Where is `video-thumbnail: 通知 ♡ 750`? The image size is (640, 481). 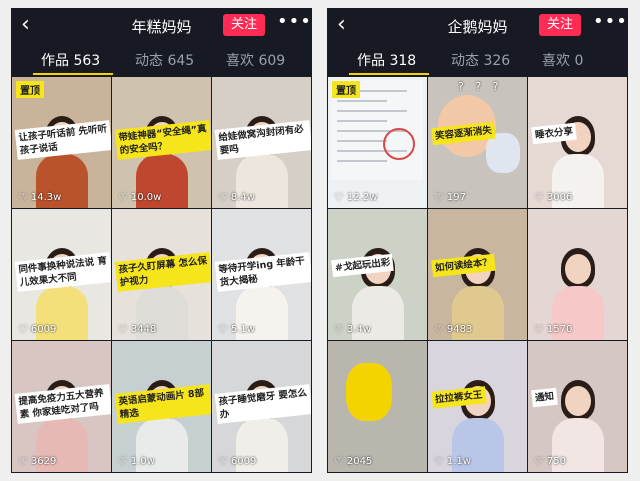 video-thumbnail: 通知 ♡ 750 is located at coordinates (577, 406).